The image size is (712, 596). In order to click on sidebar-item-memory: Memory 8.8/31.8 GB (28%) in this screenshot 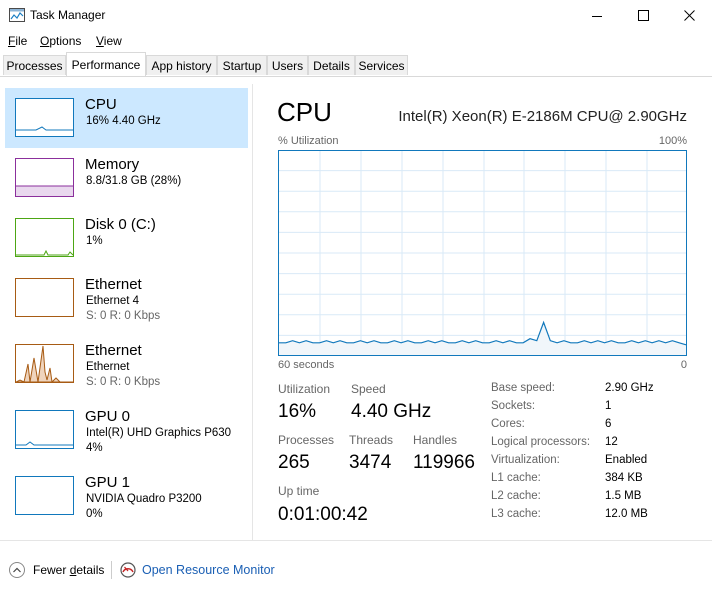, I will do `click(126, 178)`.